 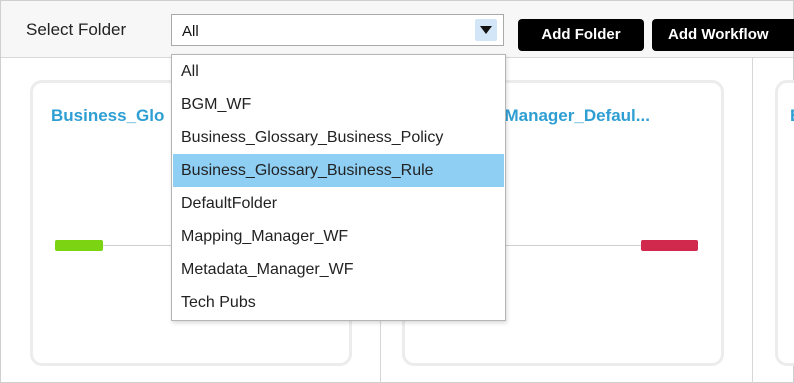 I want to click on add-workflow-button: Add Workflow, so click(x=723, y=35).